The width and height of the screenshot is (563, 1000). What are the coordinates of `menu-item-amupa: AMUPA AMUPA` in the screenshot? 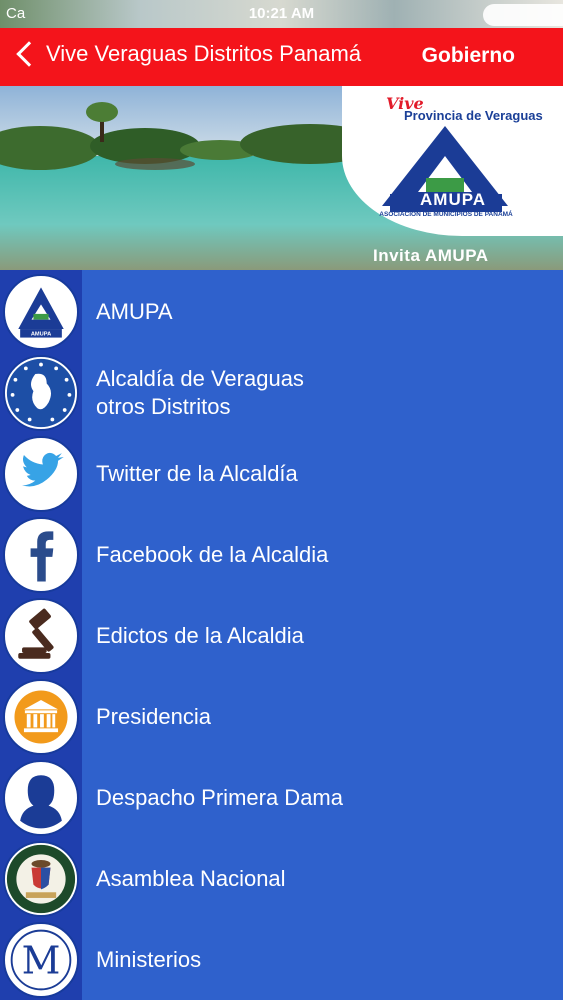 It's located at (281, 310).